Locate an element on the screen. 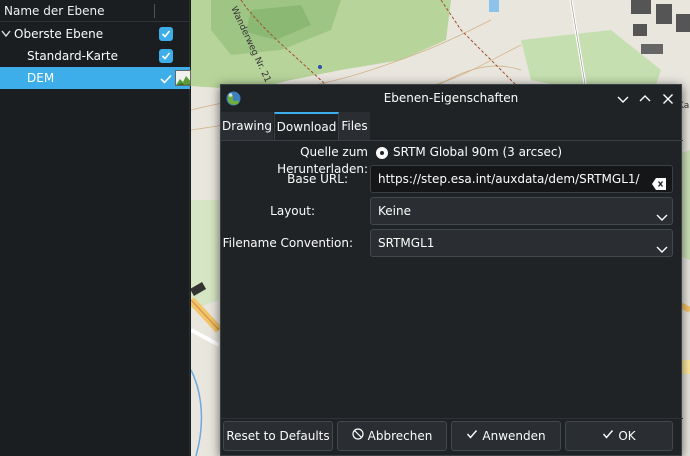 The height and width of the screenshot is (456, 690). source-option-label: SRTM Global 90m (3 arcsec) is located at coordinates (477, 152).